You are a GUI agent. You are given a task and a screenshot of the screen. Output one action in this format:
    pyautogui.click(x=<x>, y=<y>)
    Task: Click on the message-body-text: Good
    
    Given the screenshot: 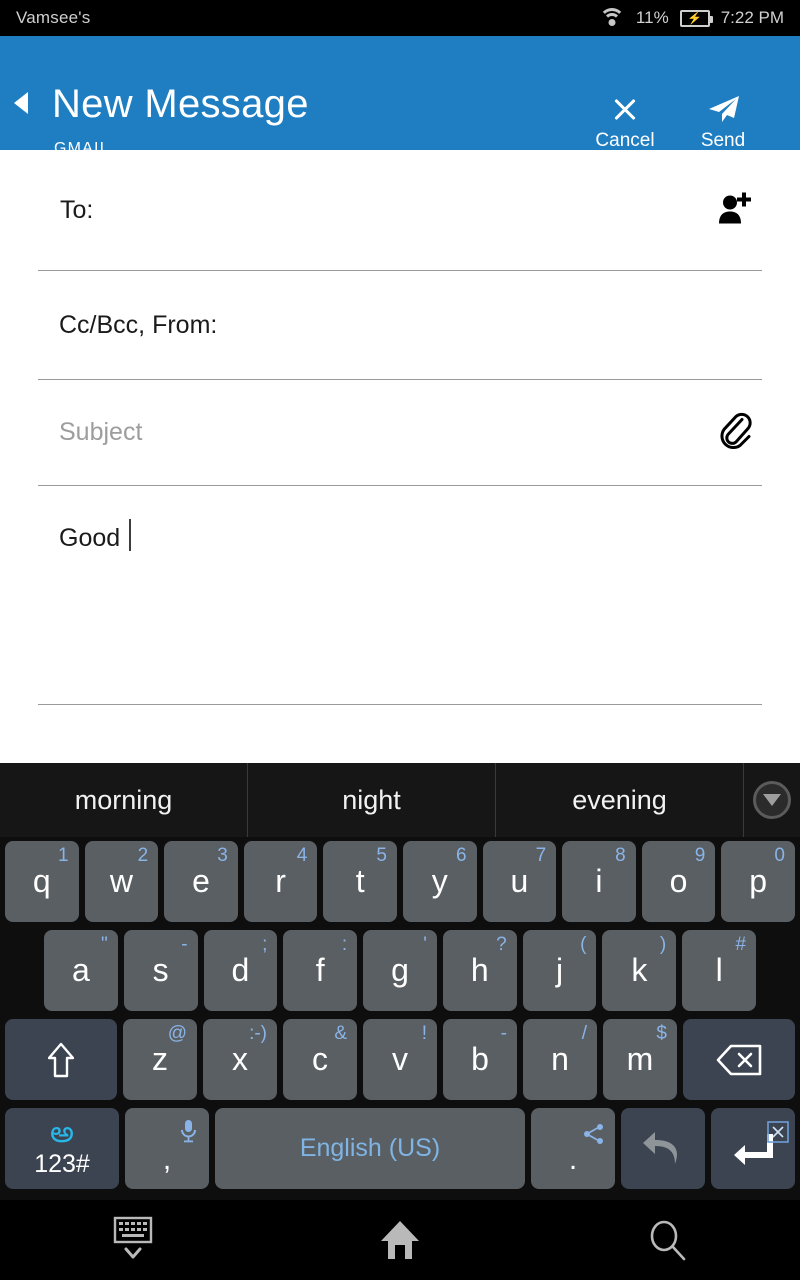 What is the action you would take?
    pyautogui.click(x=90, y=538)
    